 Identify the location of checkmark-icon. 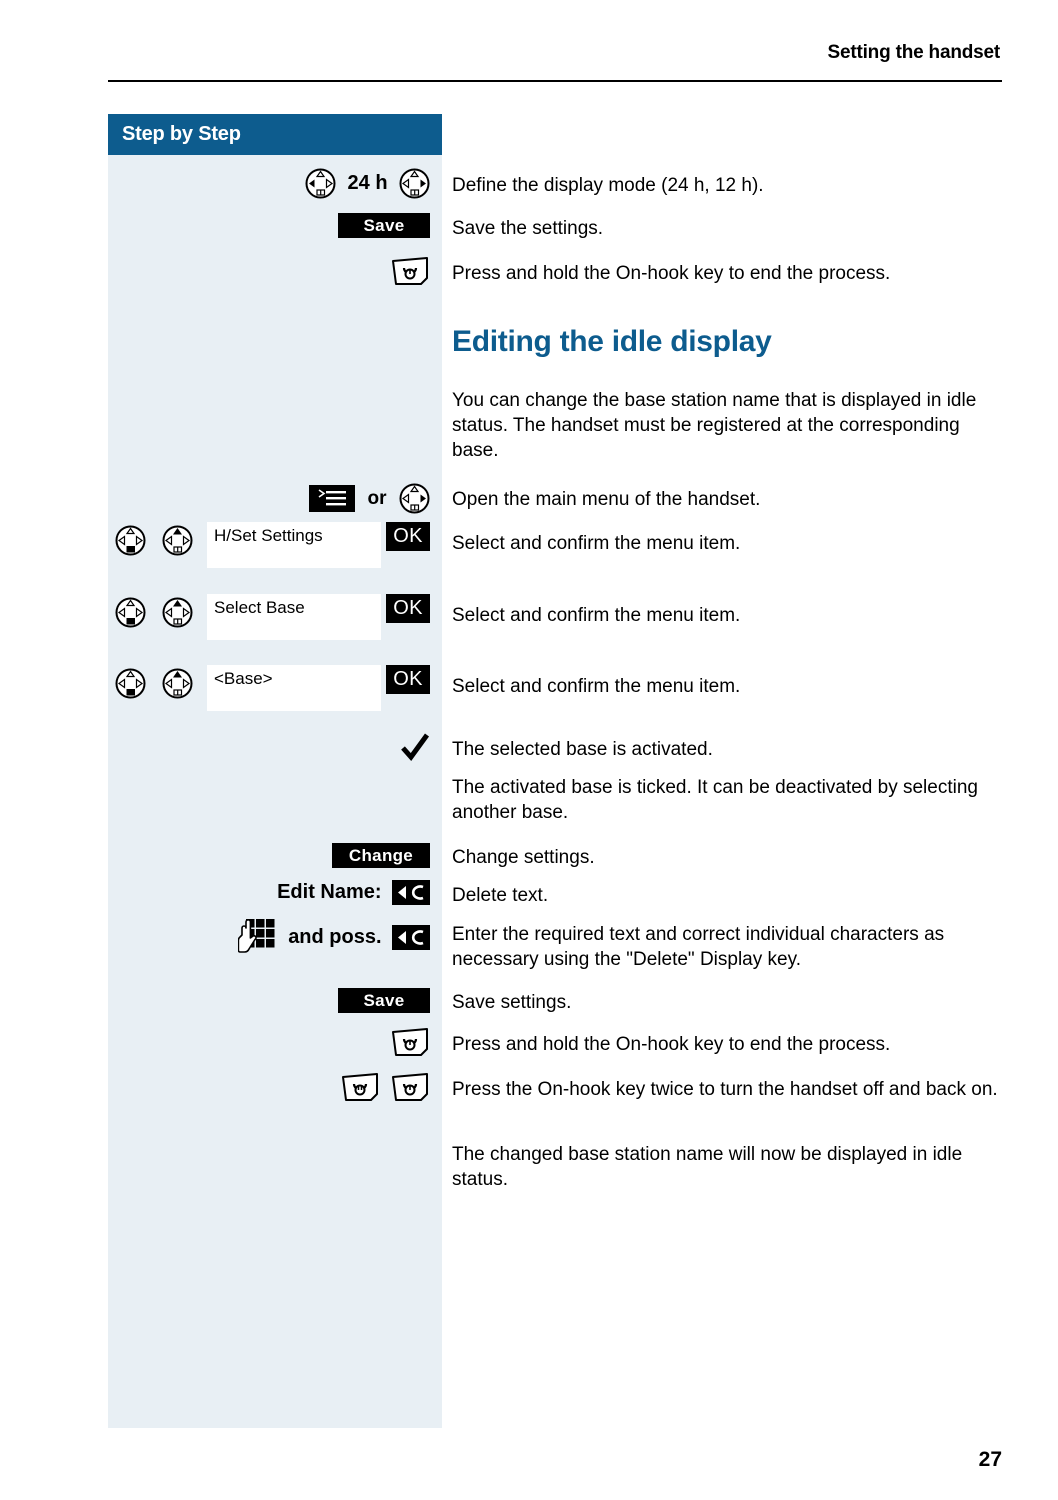
(415, 750).